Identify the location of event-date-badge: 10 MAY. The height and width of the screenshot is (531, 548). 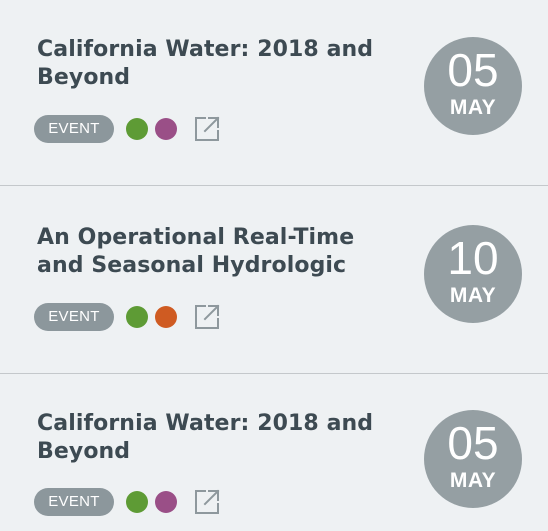
(473, 274).